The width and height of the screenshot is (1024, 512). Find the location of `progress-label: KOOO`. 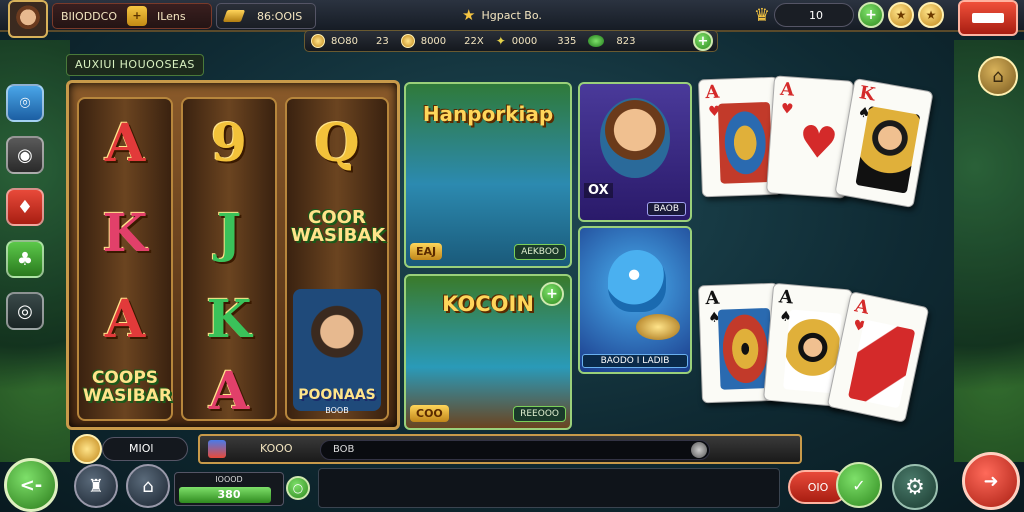

progress-label: KOOO is located at coordinates (276, 448).